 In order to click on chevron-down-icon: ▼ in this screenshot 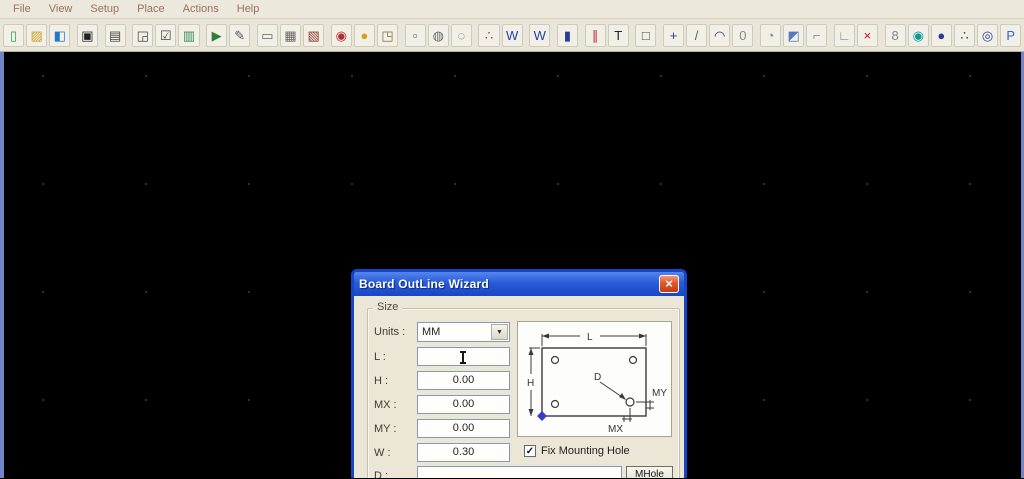, I will do `click(499, 332)`.